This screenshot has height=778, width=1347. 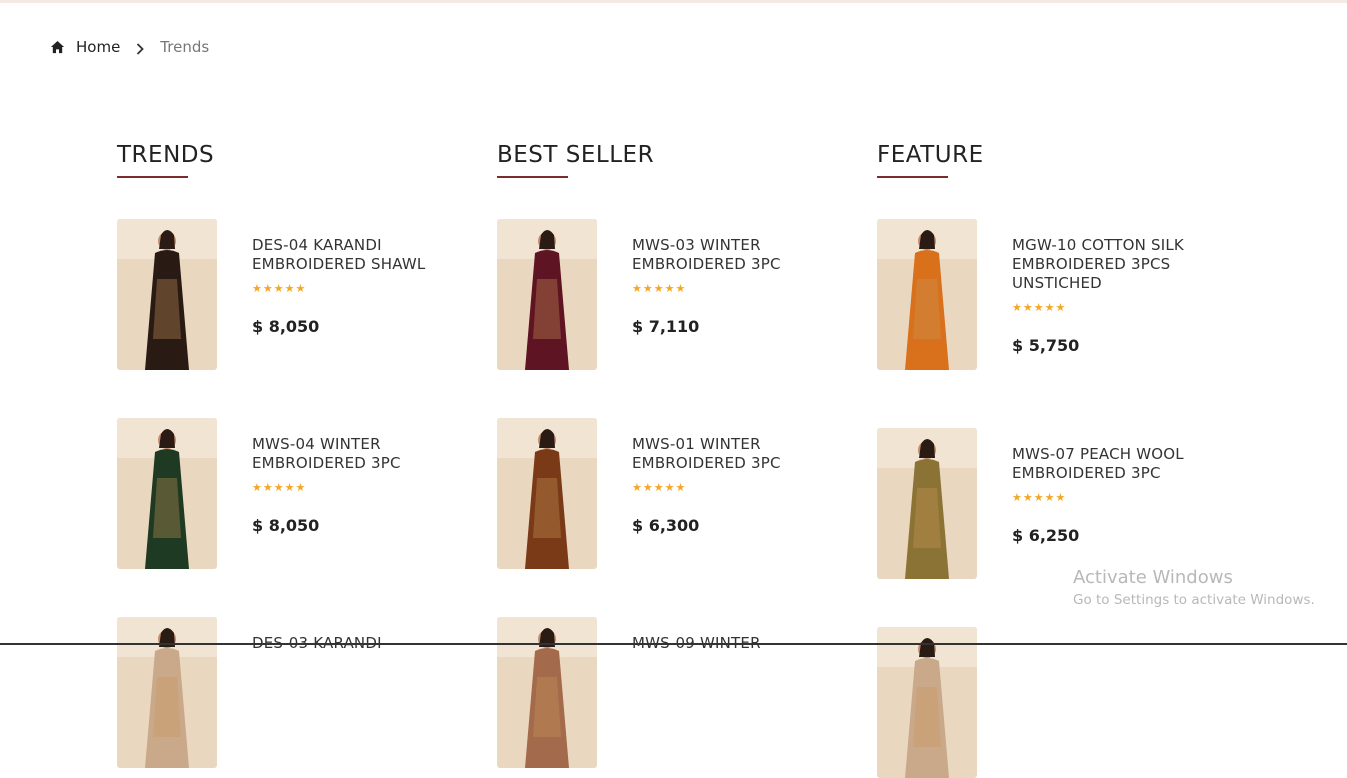 I want to click on column-title: BEST SELLER, so click(x=576, y=155).